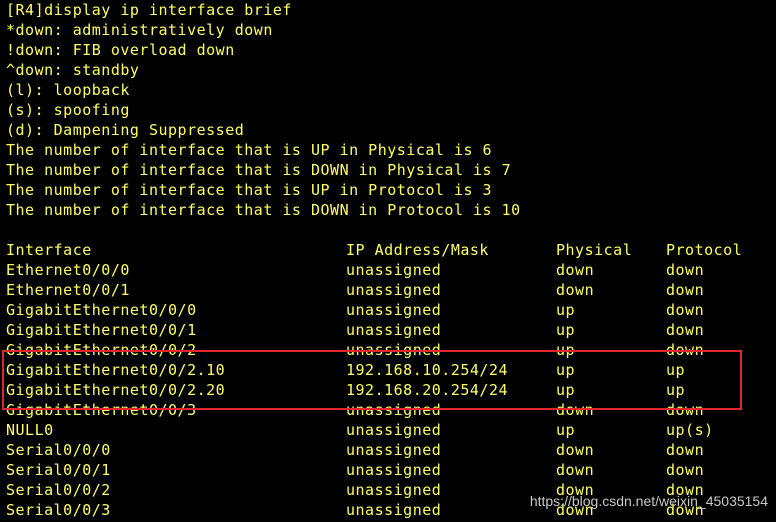  Describe the element at coordinates (73, 70) in the screenshot. I see `terminal-line: ^down: standby` at that location.